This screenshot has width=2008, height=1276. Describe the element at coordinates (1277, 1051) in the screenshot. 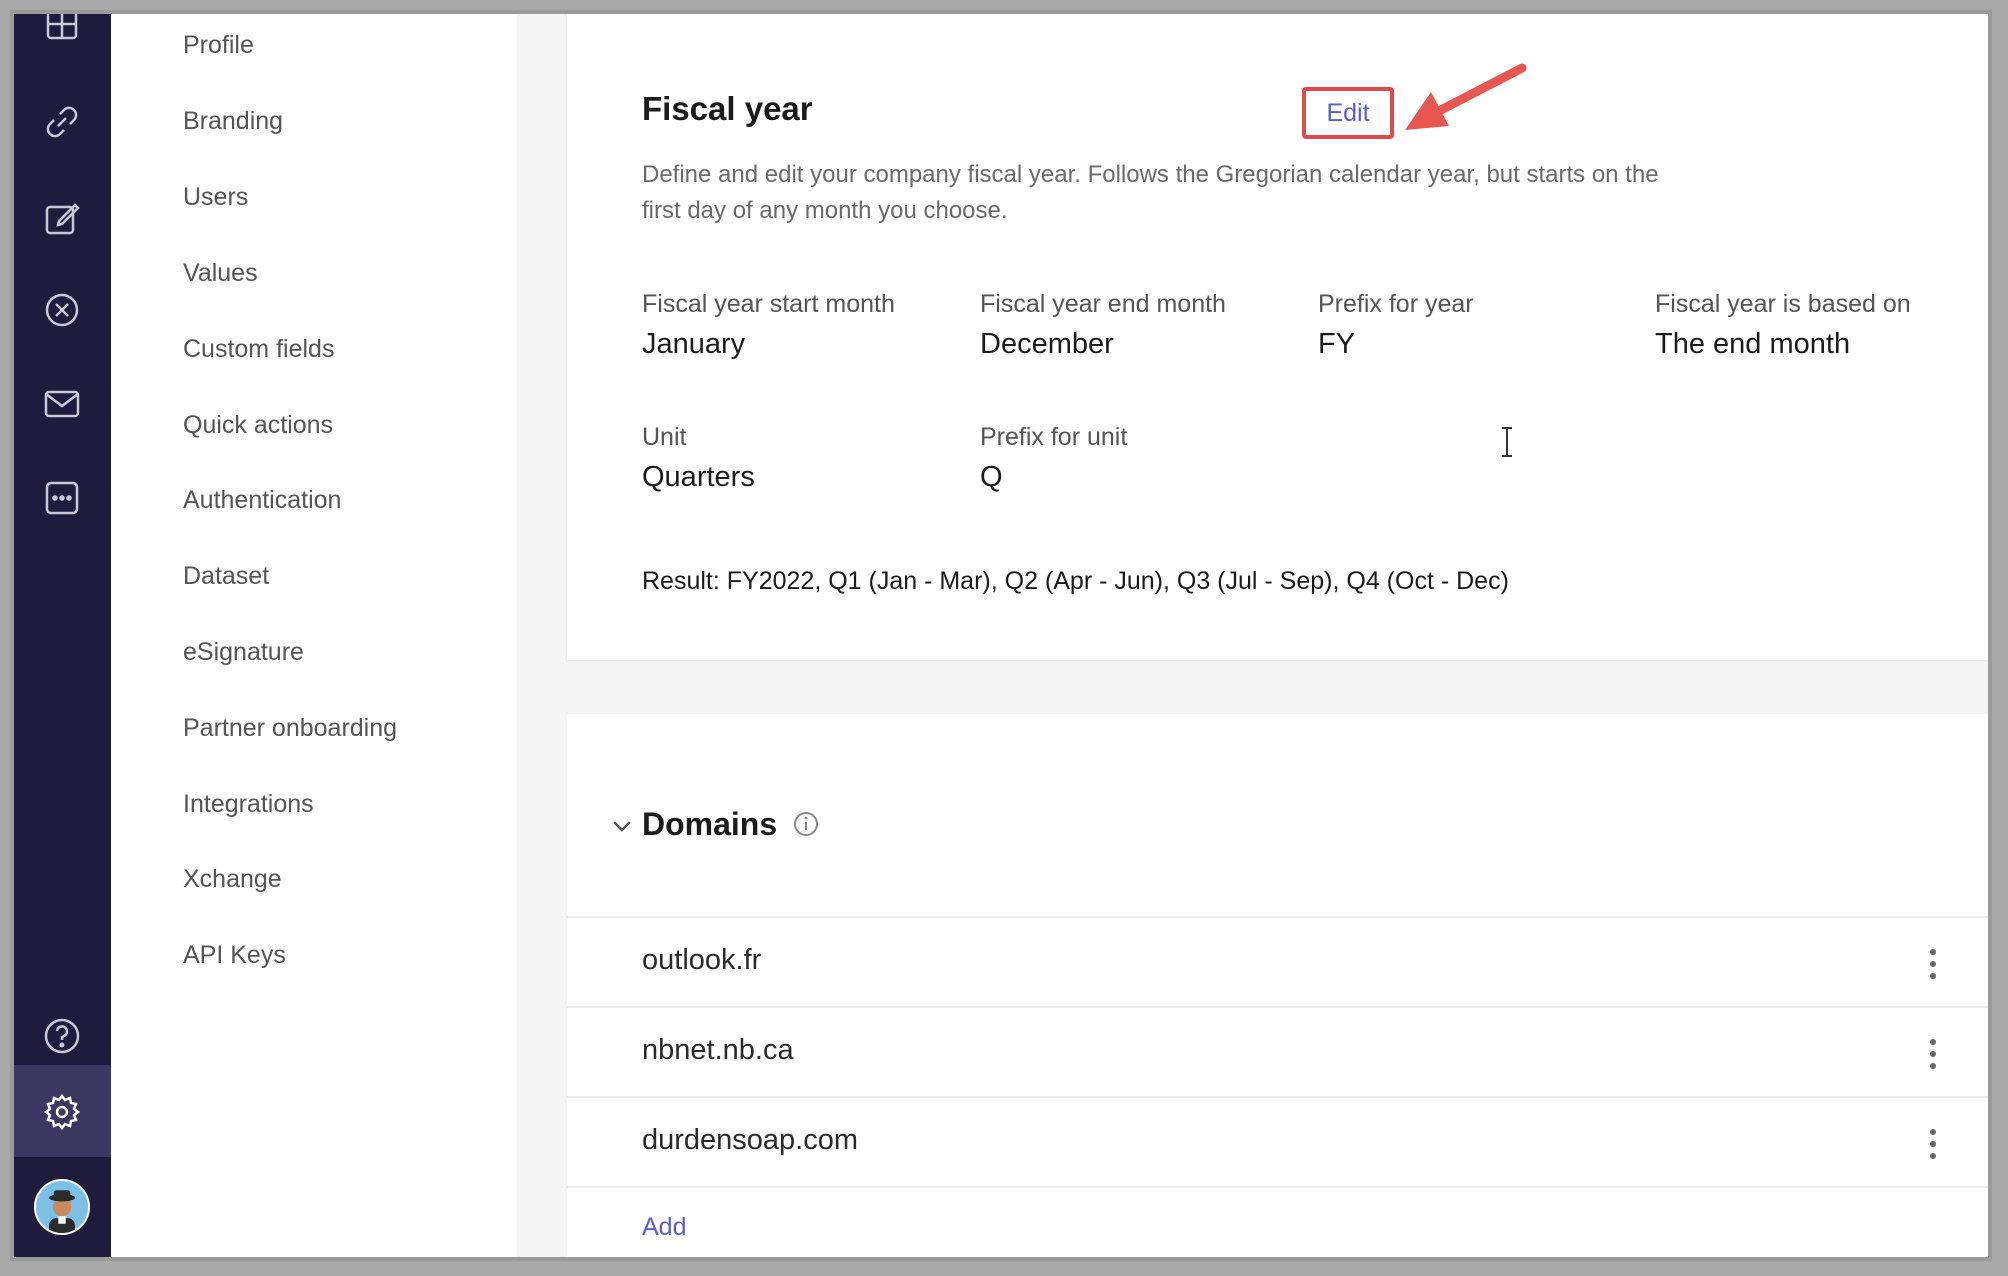

I see `domain-row: nbnet.nb.ca` at that location.